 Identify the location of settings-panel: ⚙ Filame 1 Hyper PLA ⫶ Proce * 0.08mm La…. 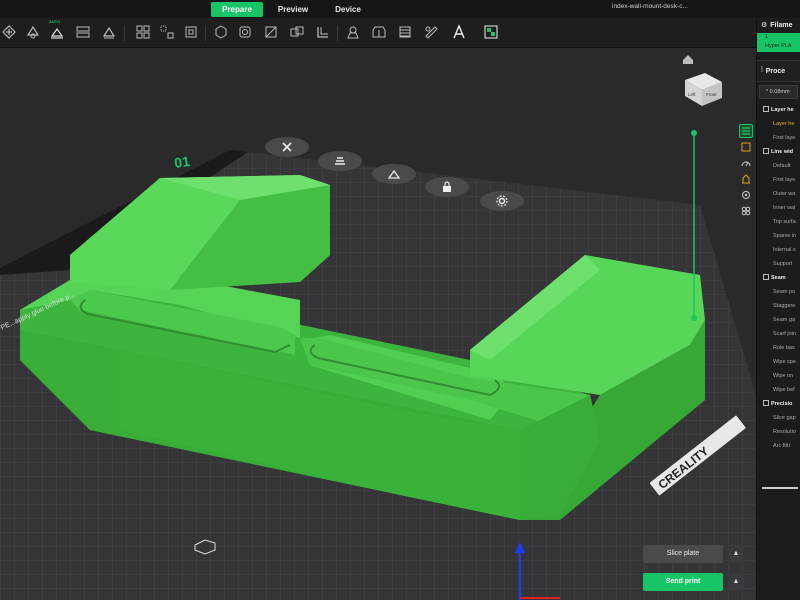
(778, 309).